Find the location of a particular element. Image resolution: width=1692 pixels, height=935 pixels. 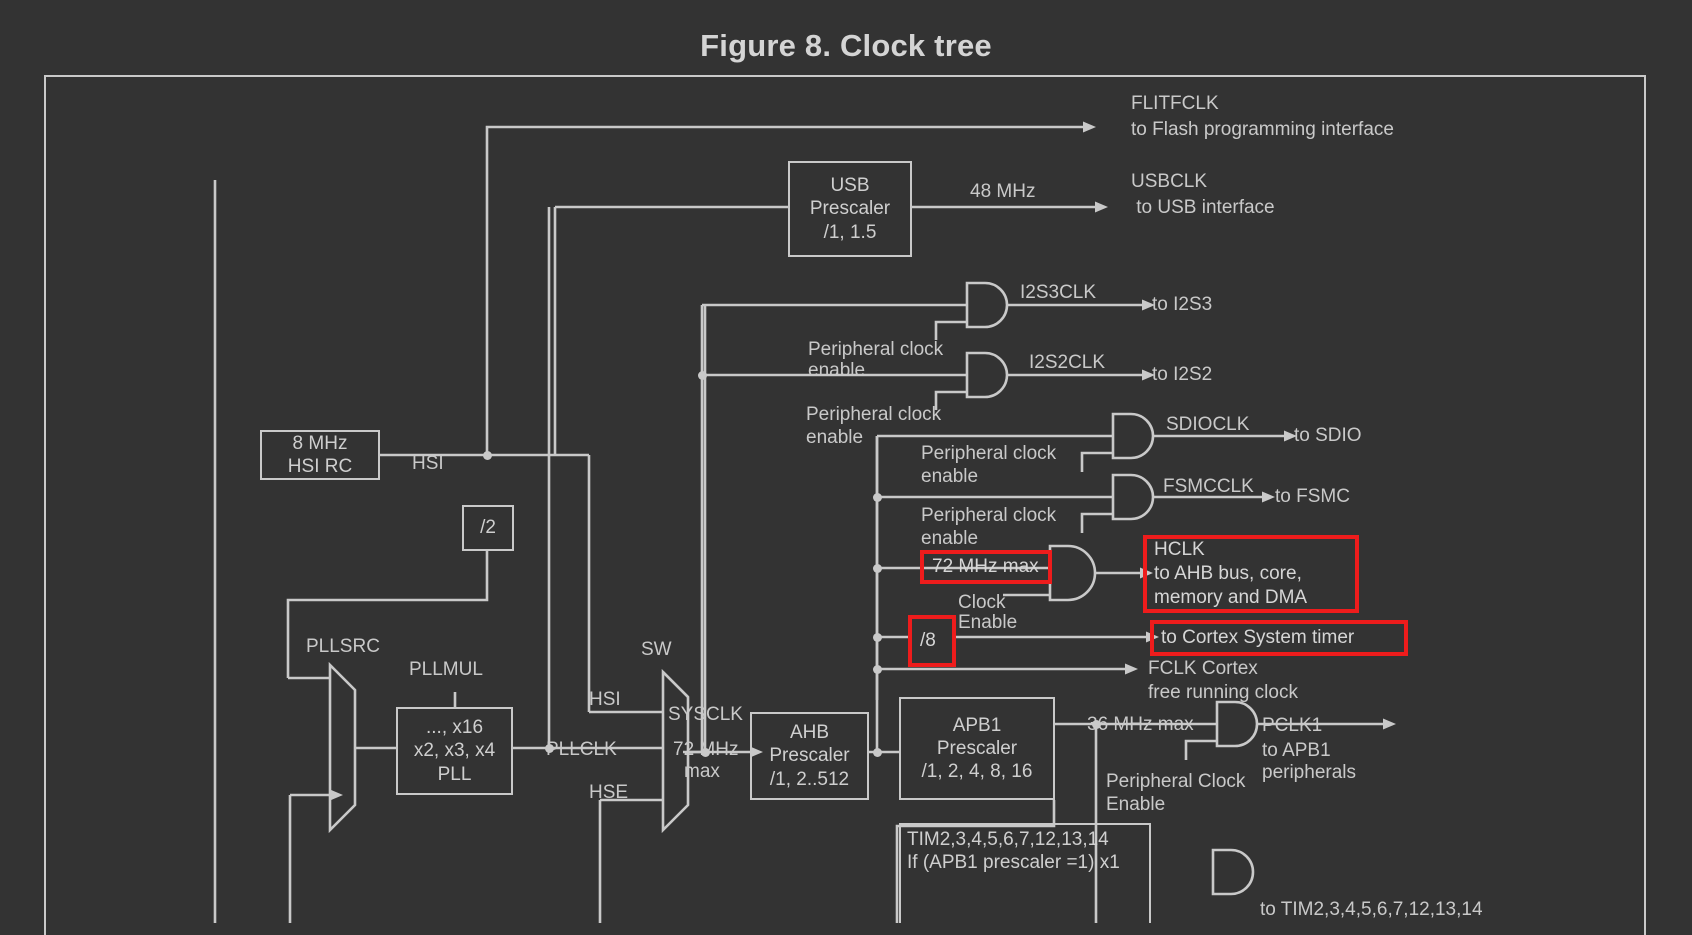

pllsrc-label: PLLSRC is located at coordinates (343, 646).